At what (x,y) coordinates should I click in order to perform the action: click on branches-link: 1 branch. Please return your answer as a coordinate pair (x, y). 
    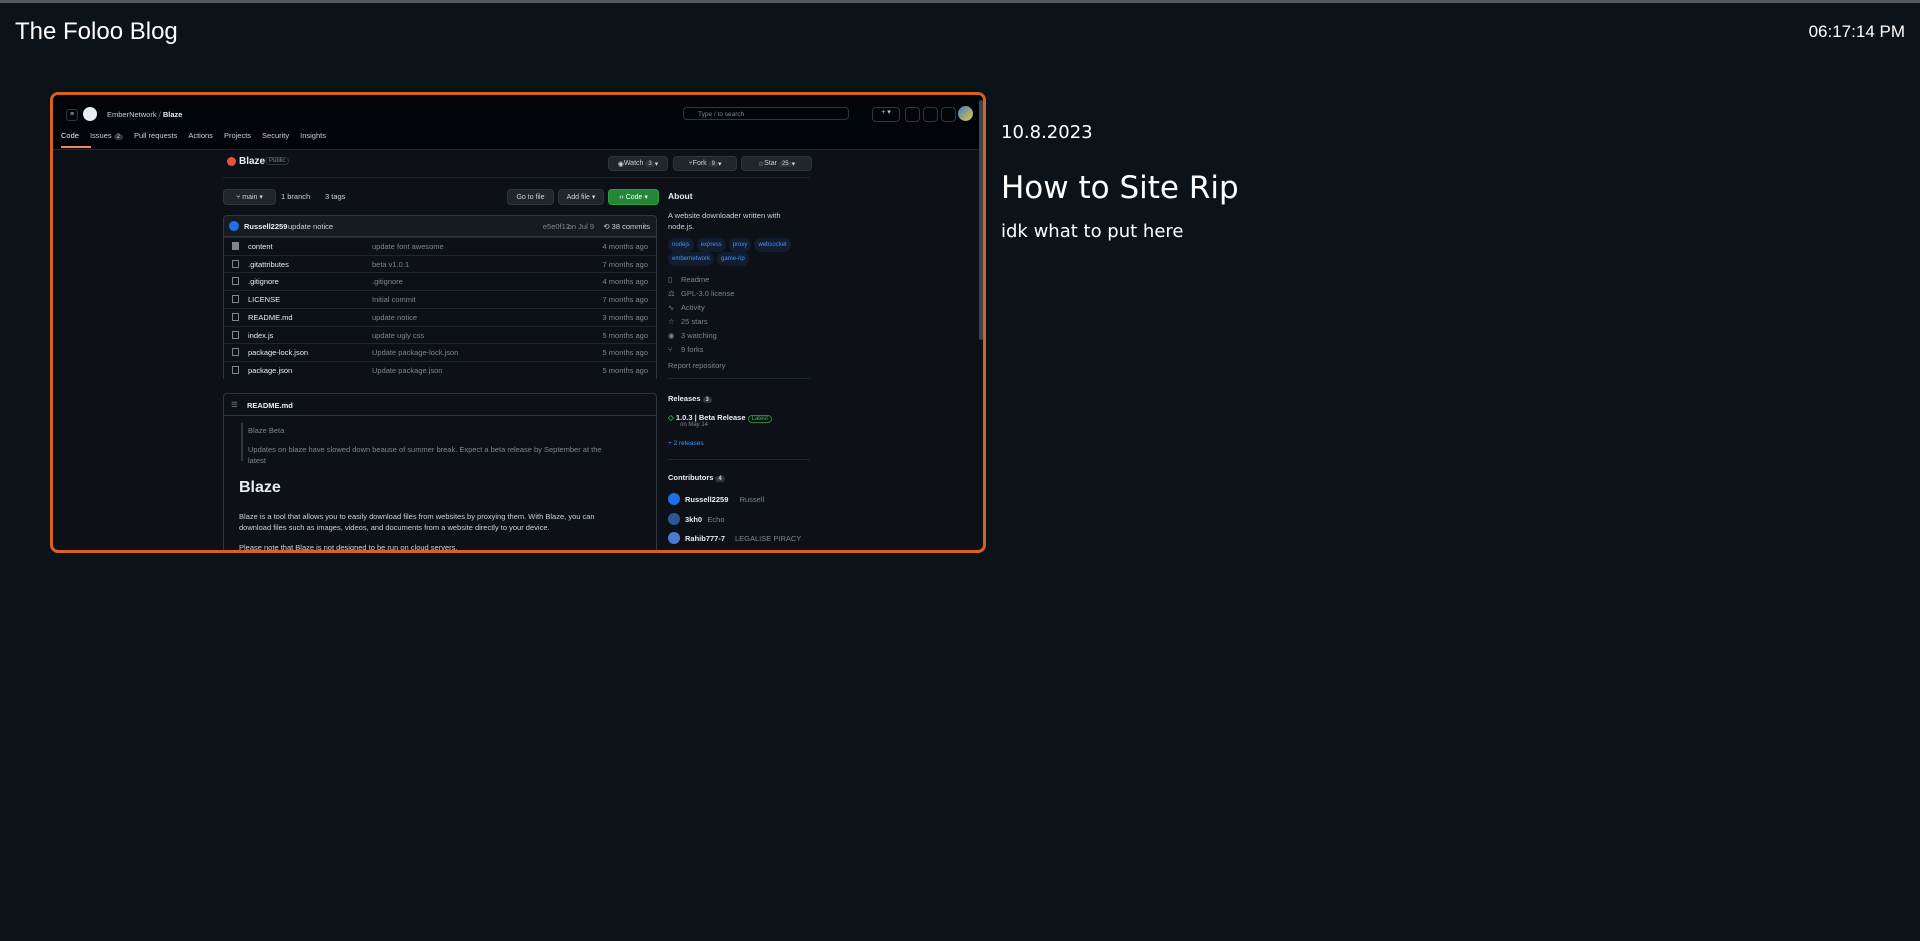
    Looking at the image, I should click on (295, 196).